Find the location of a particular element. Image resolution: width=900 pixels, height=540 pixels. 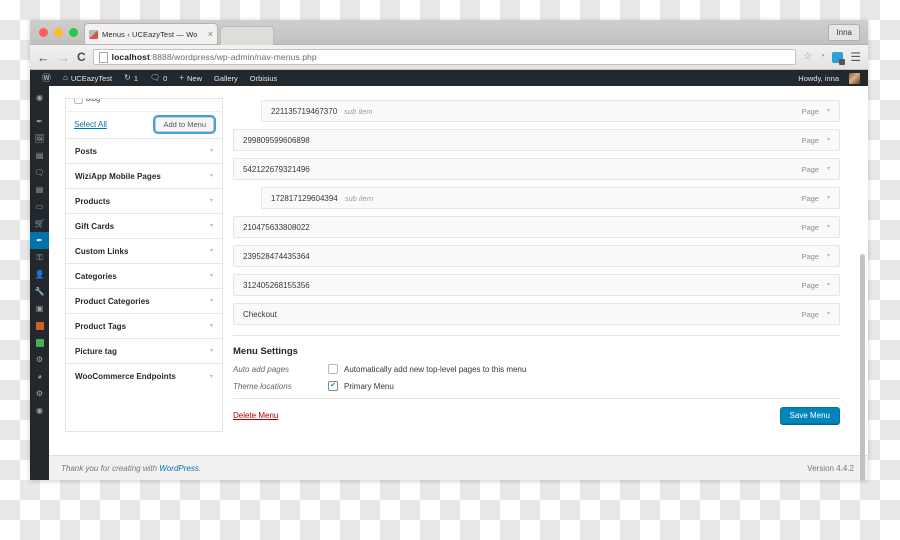

avatar is located at coordinates (854, 78).